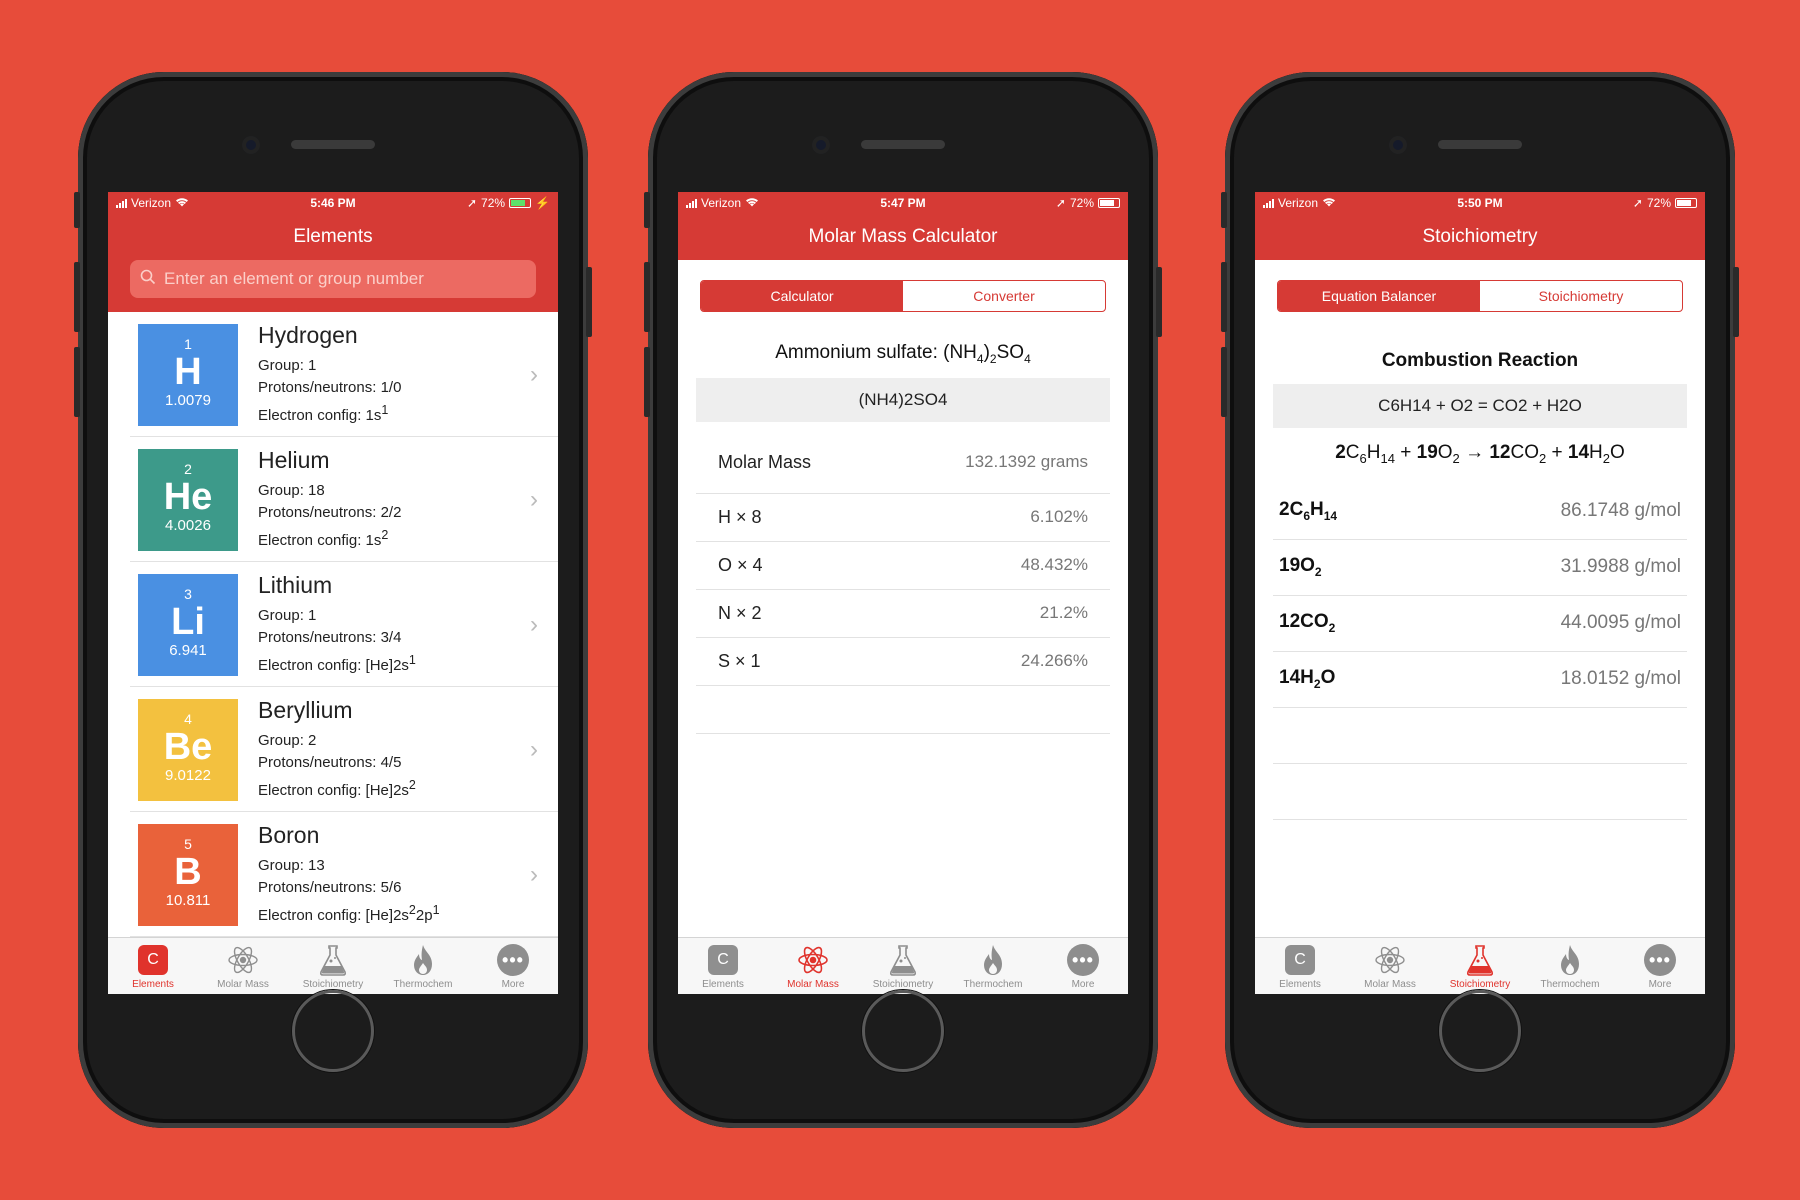 The image size is (1800, 1200). I want to click on search-box, so click(333, 279).